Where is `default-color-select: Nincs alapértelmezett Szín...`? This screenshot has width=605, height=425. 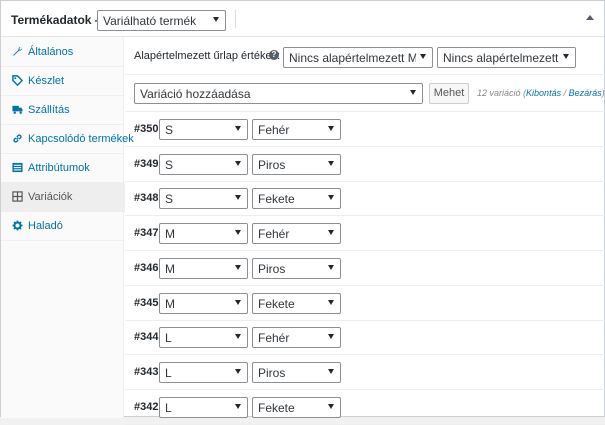
default-color-select: Nincs alapértelmezett Szín... is located at coordinates (506, 57).